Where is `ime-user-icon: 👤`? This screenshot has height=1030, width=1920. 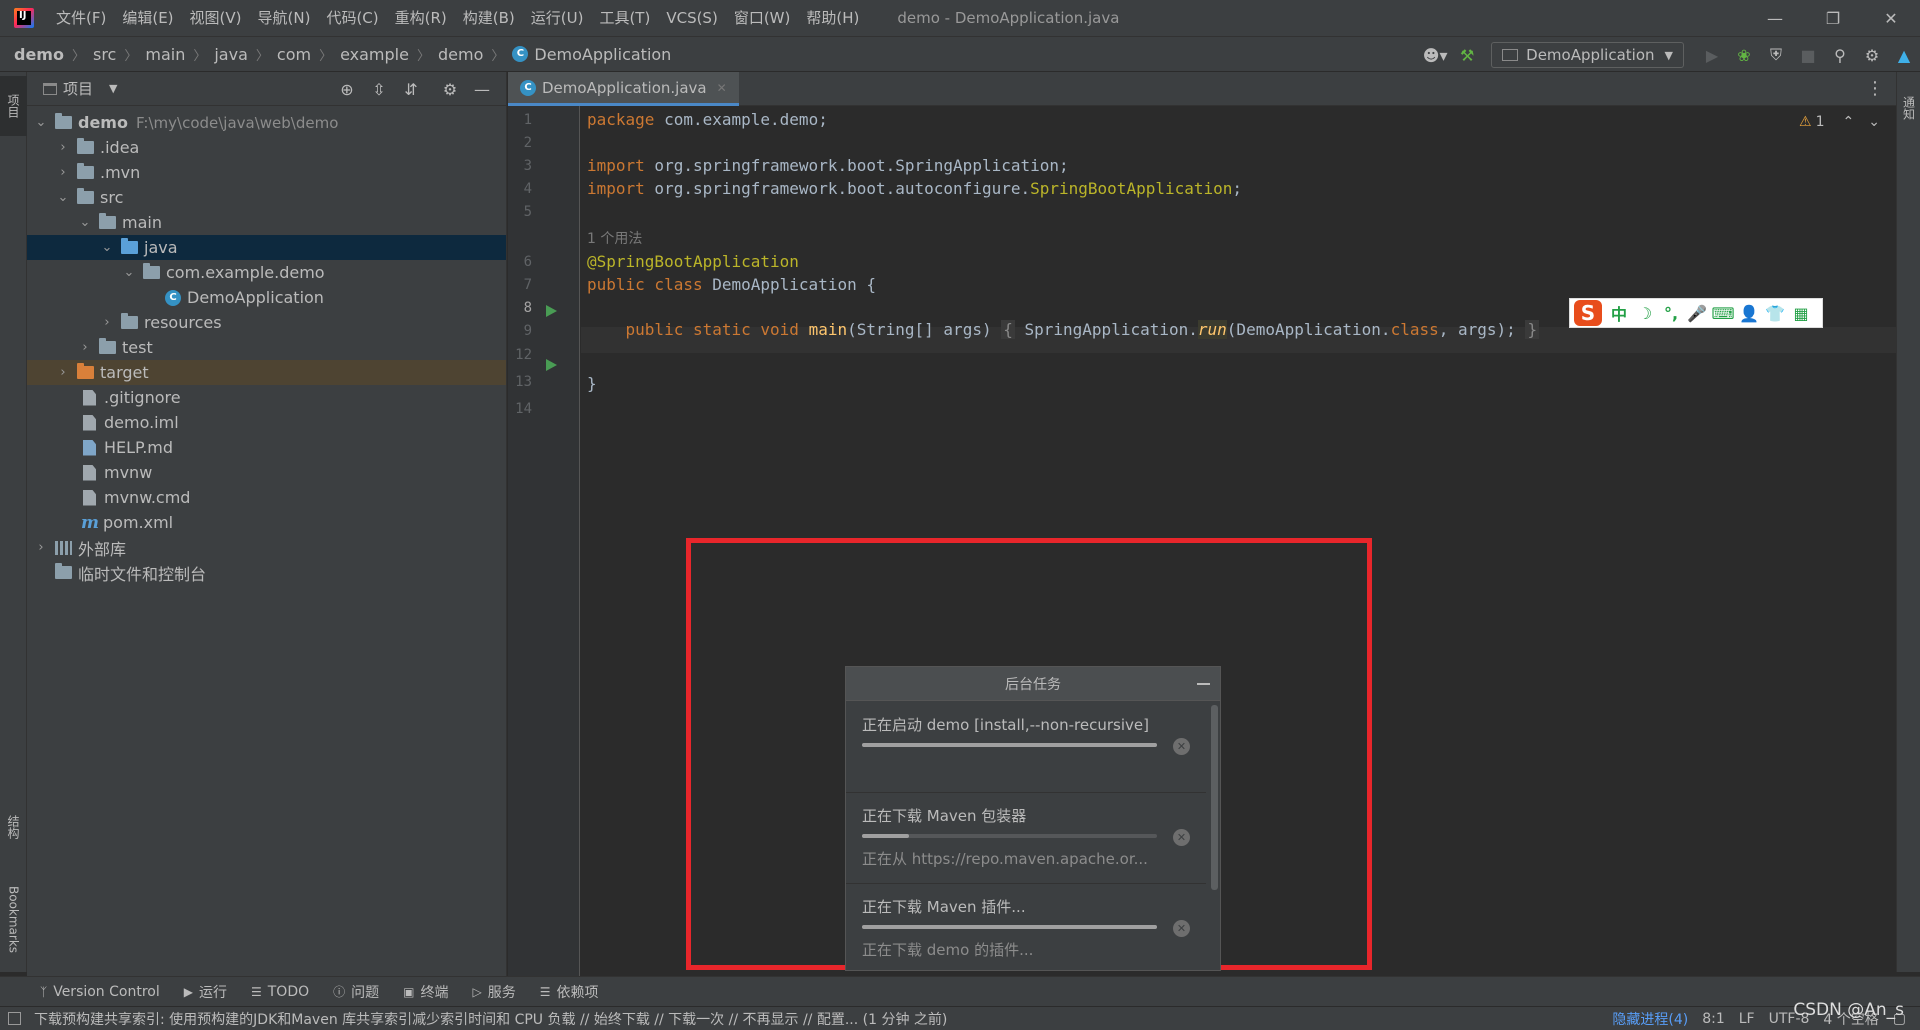
ime-user-icon: 👤 is located at coordinates (1749, 313).